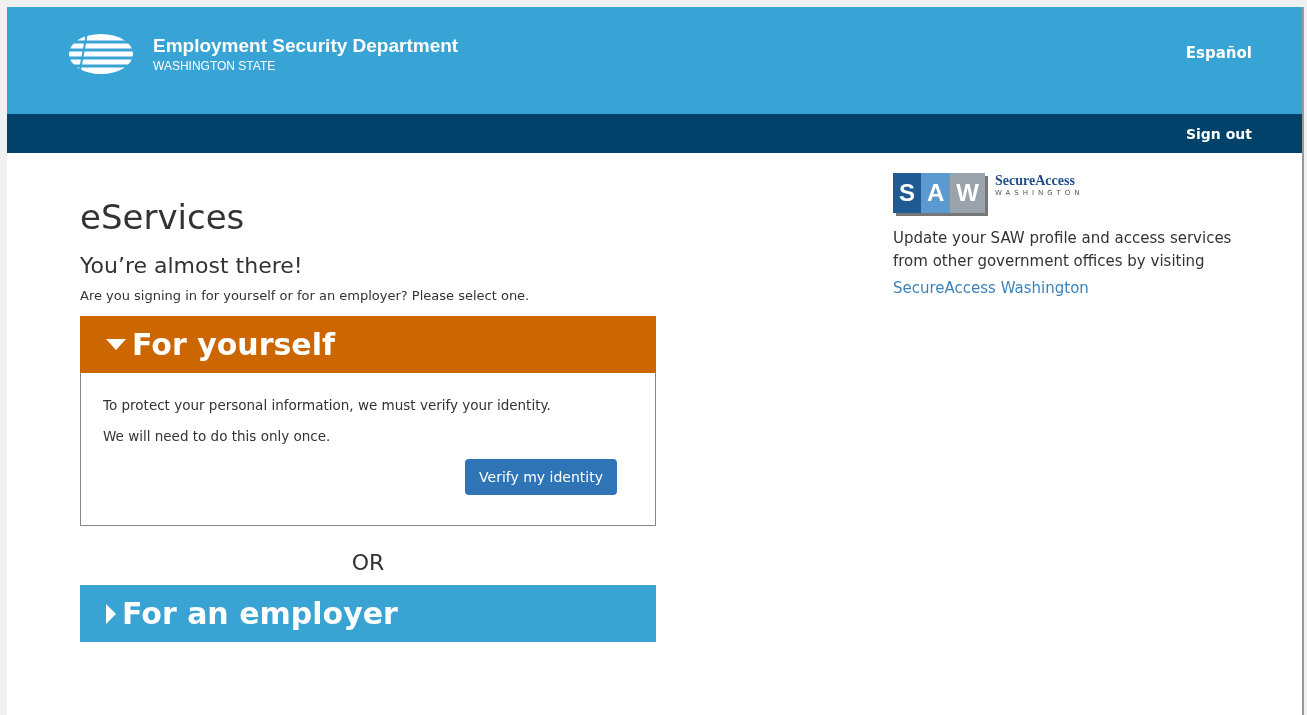 This screenshot has height=715, width=1307. Describe the element at coordinates (1218, 133) in the screenshot. I see `sign-out-link: Sign out` at that location.